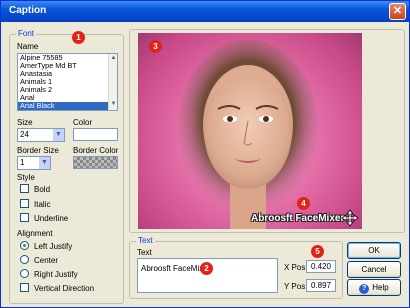 This screenshot has width=410, height=308. I want to click on color-label: Color, so click(83, 122).